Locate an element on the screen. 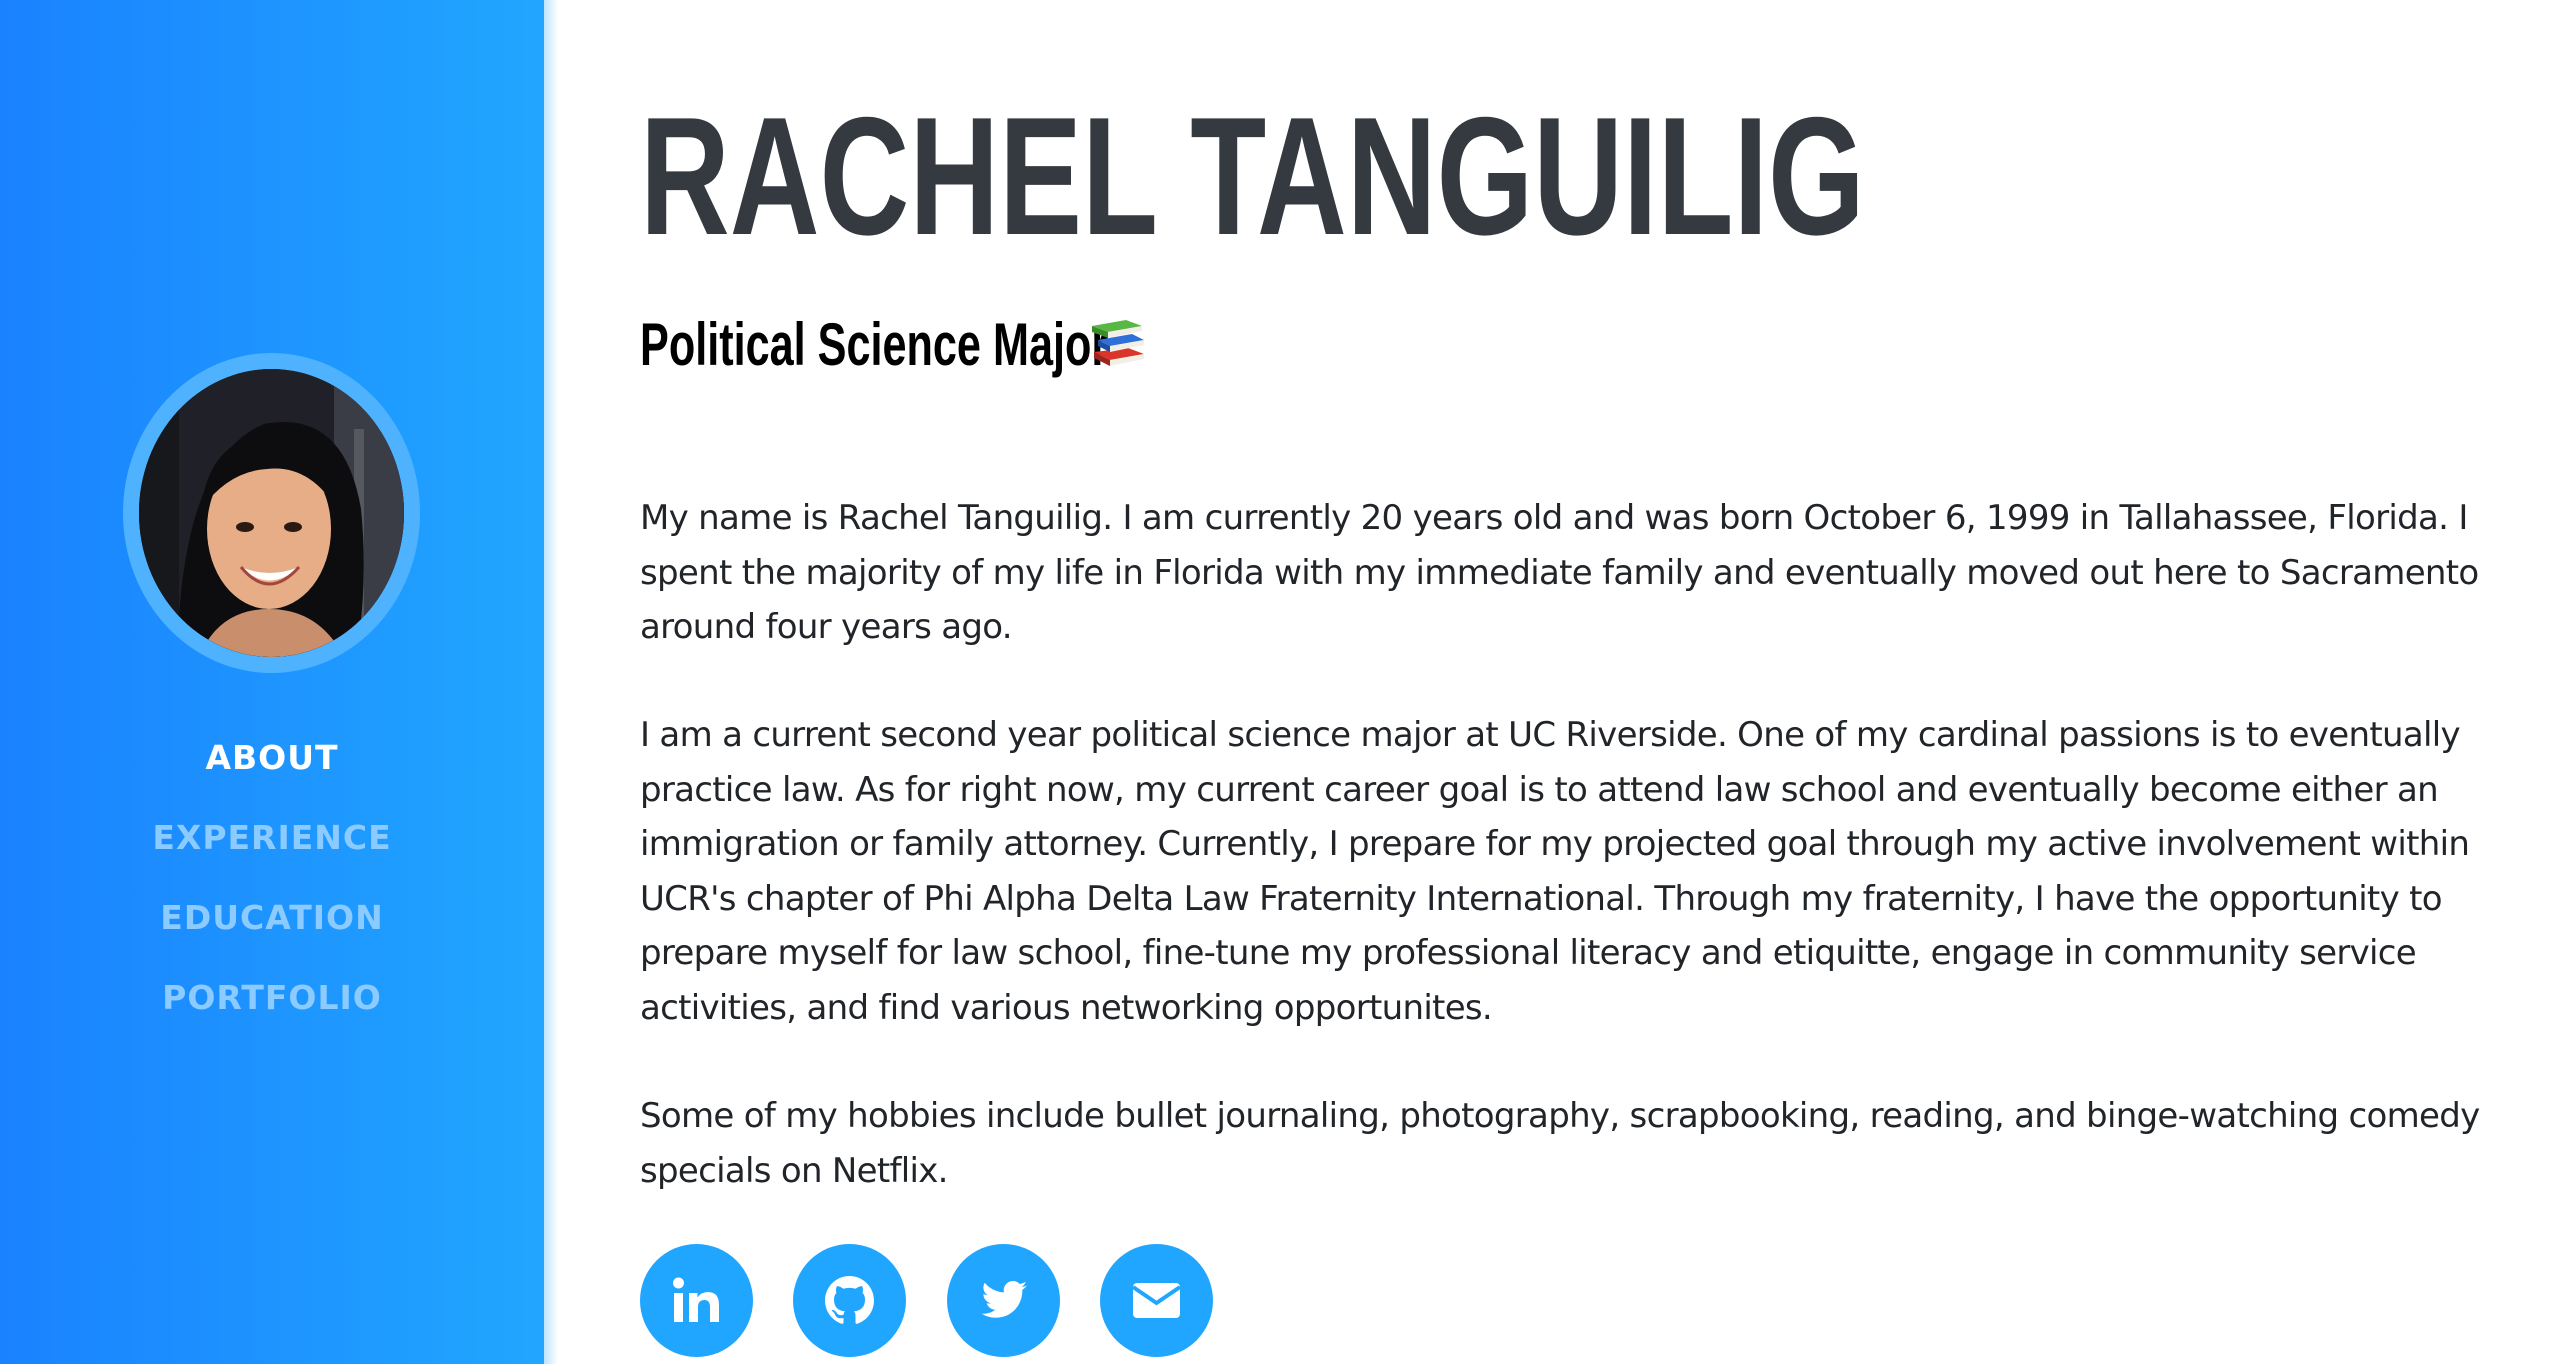 Image resolution: width=2560 pixels, height=1364 pixels. linkedin-icon is located at coordinates (696, 1299).